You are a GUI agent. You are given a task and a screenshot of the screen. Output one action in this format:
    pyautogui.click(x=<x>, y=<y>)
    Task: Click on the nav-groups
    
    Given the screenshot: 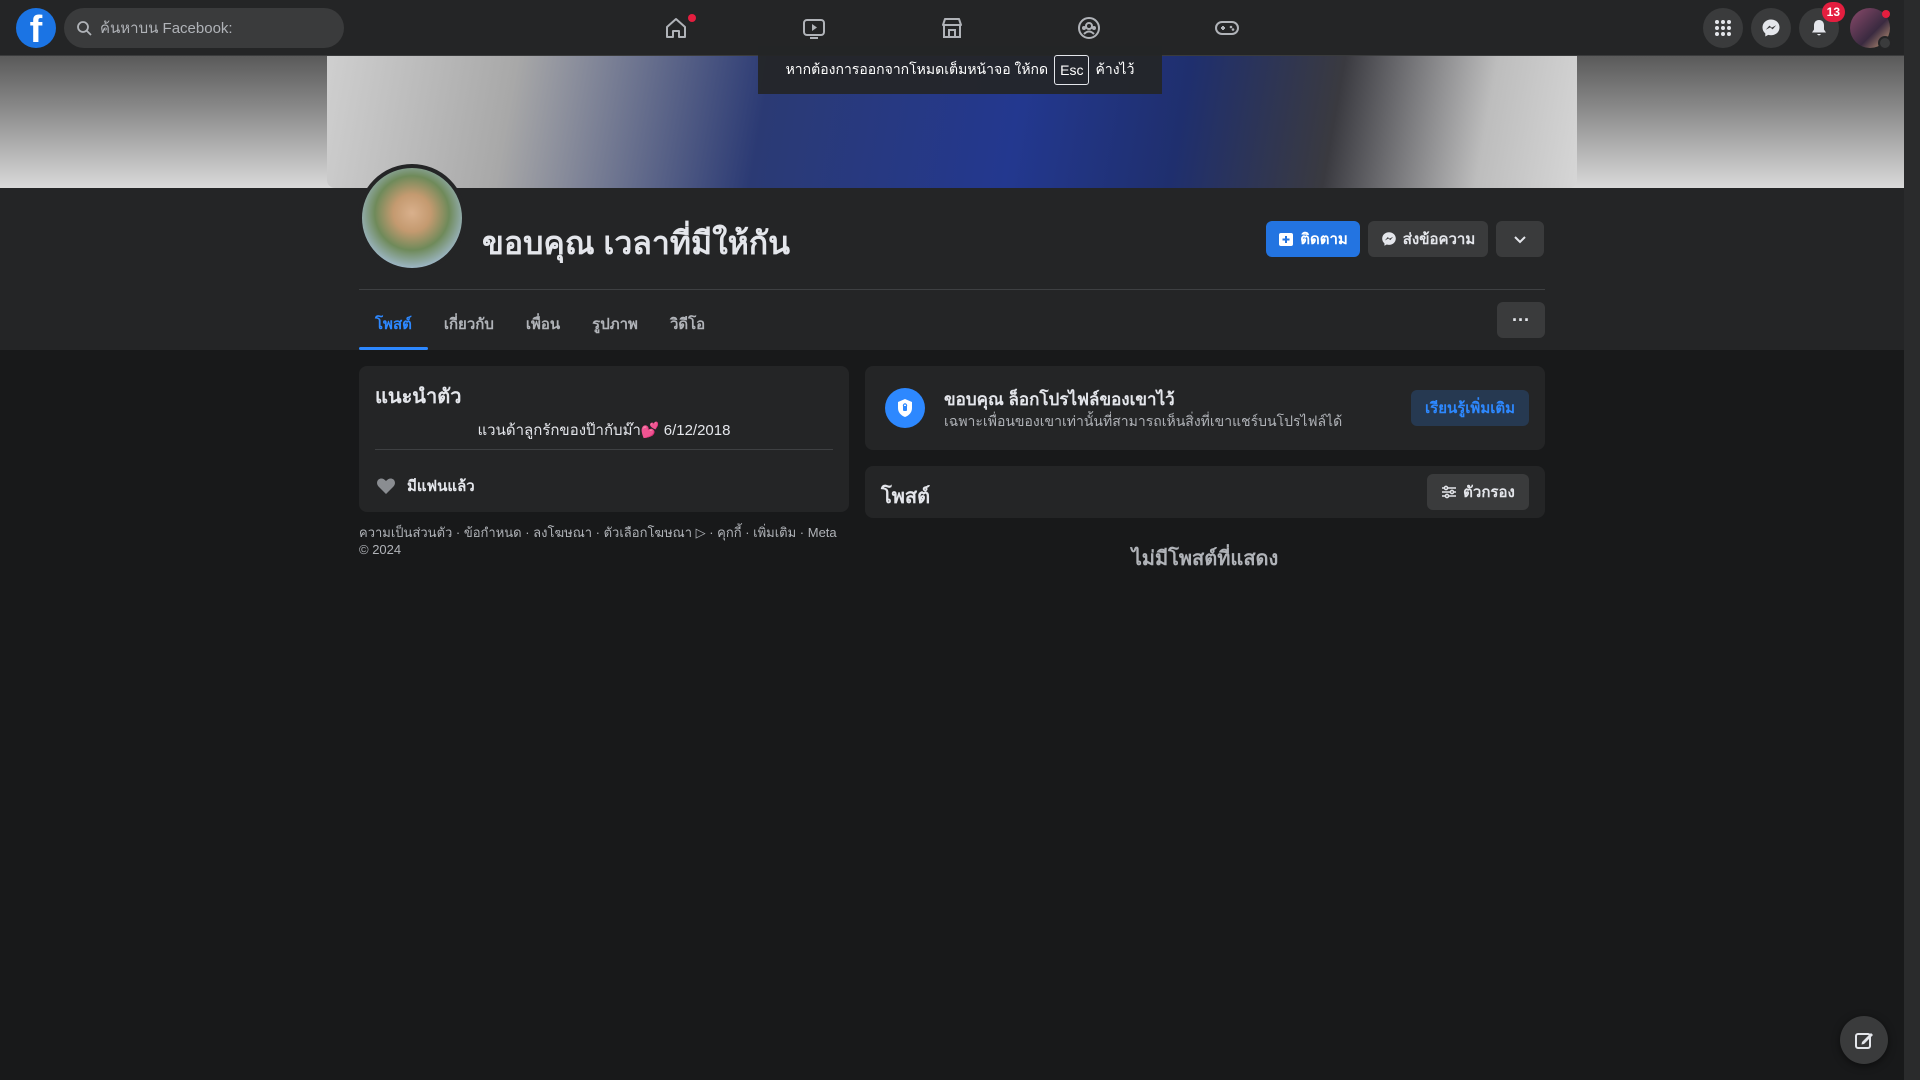 What is the action you would take?
    pyautogui.click(x=1089, y=28)
    